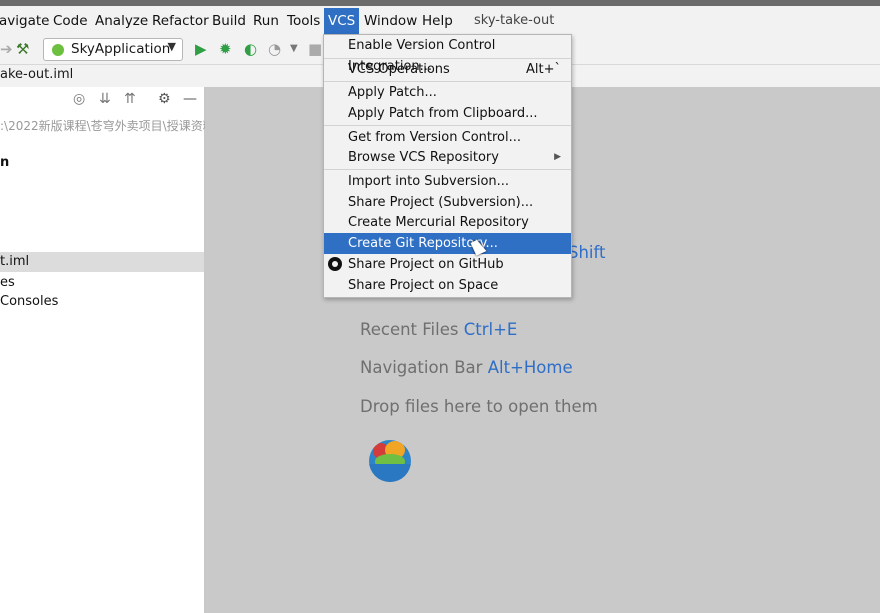 The width and height of the screenshot is (880, 613). Describe the element at coordinates (70, 21) in the screenshot. I see `menu-code: Code` at that location.